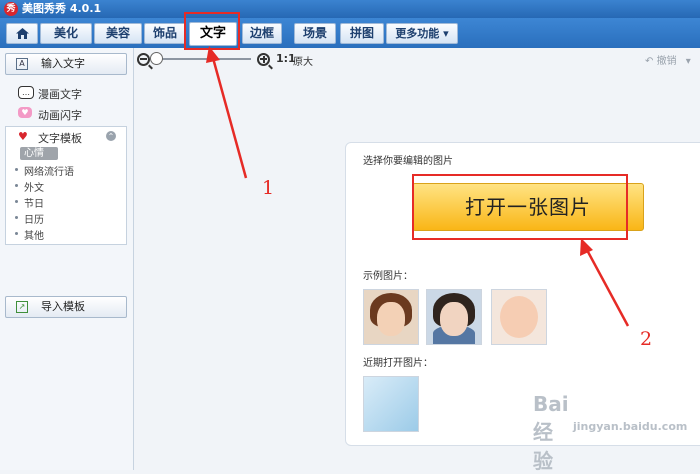 Image resolution: width=700 pixels, height=474 pixels. Describe the element at coordinates (586, 247) in the screenshot. I see `arrow-2-head` at that location.